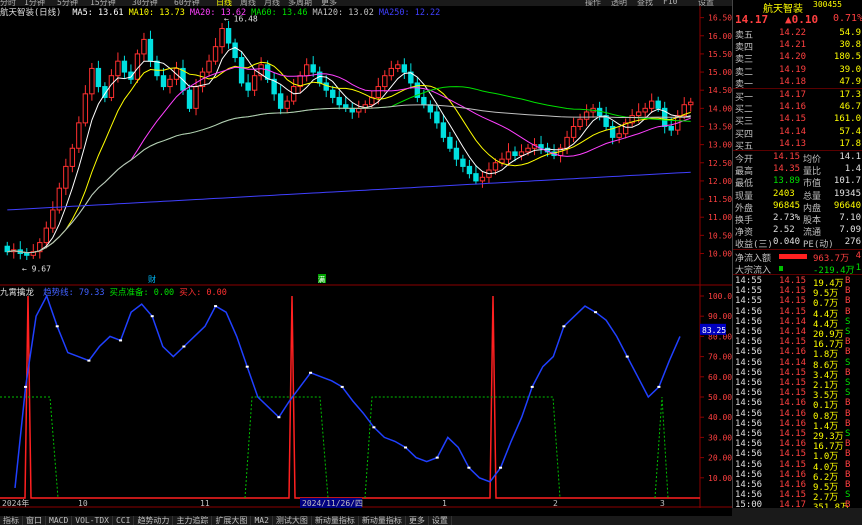  What do you see at coordinates (793, 362) in the screenshot?
I see `tick-price: 14.14` at bounding box center [793, 362].